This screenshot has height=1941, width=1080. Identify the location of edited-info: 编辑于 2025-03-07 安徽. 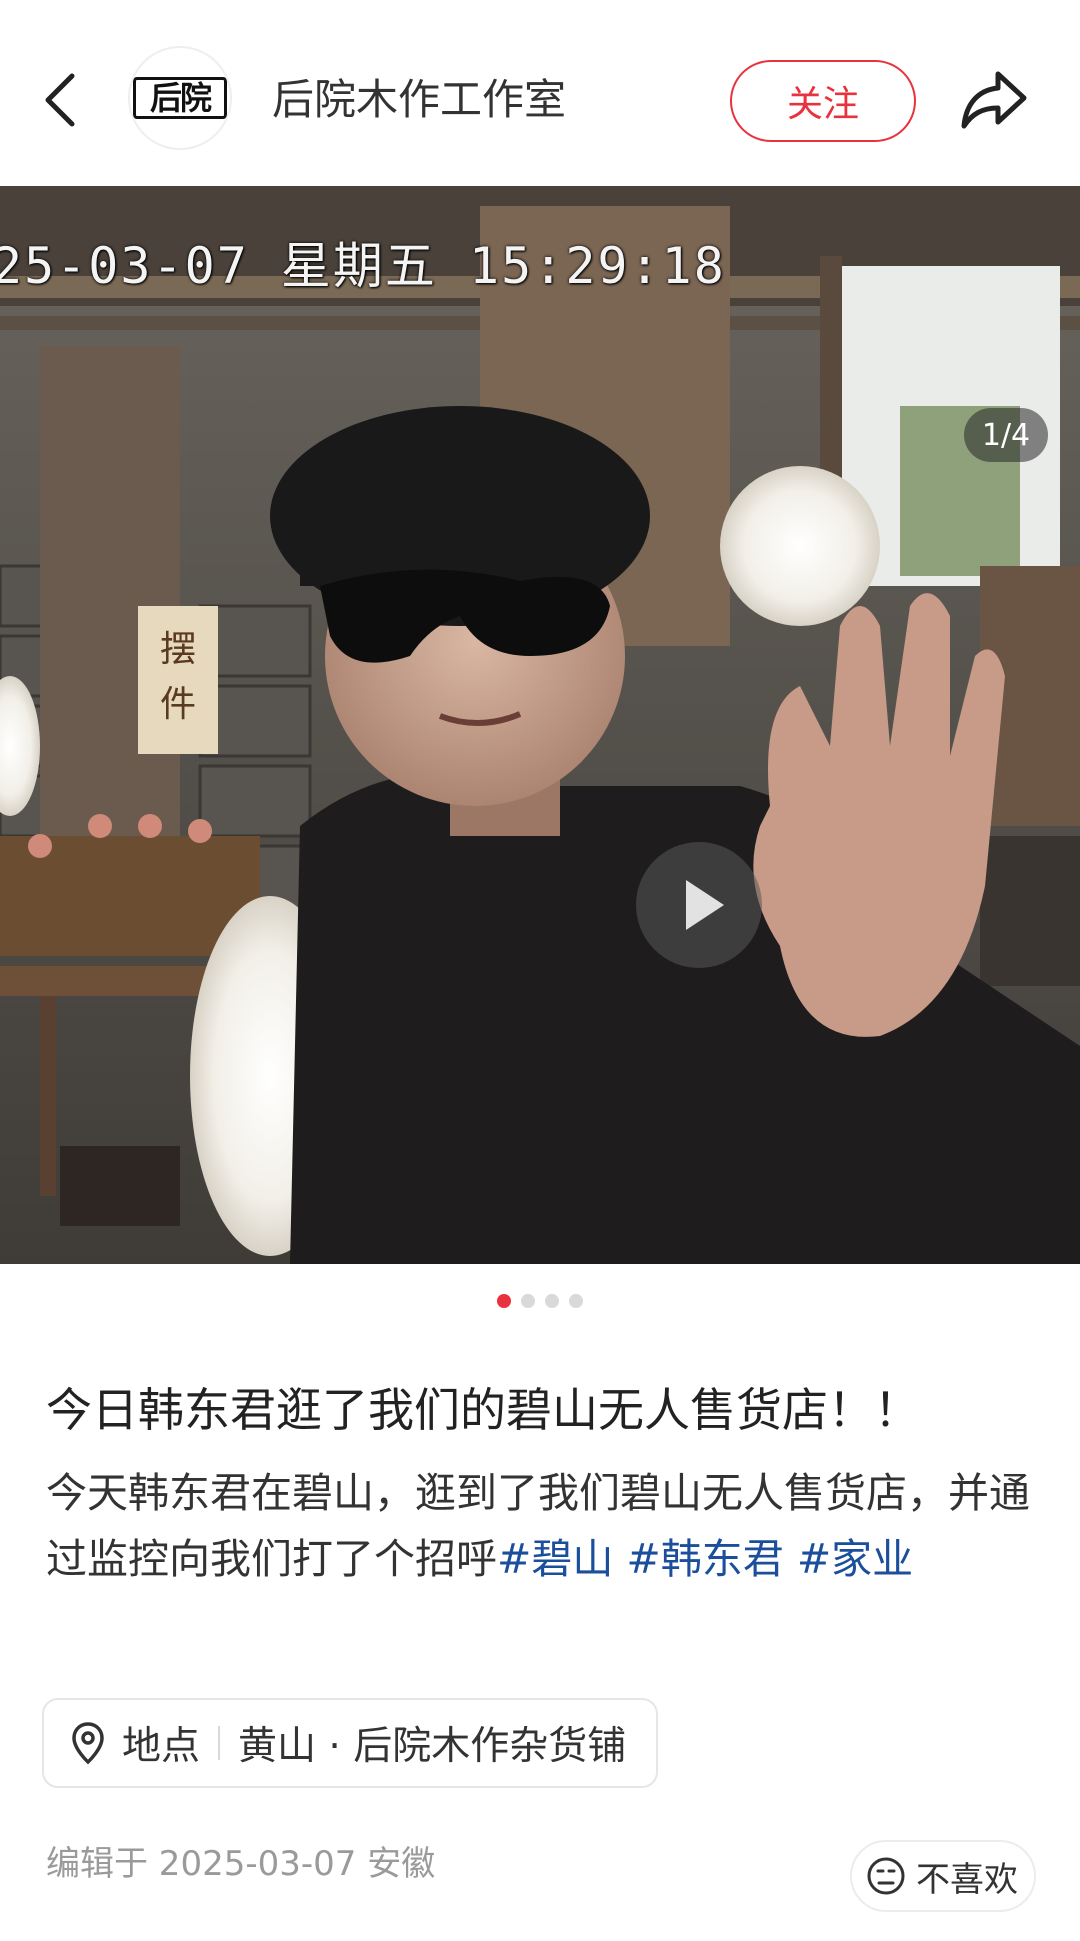
(241, 1864).